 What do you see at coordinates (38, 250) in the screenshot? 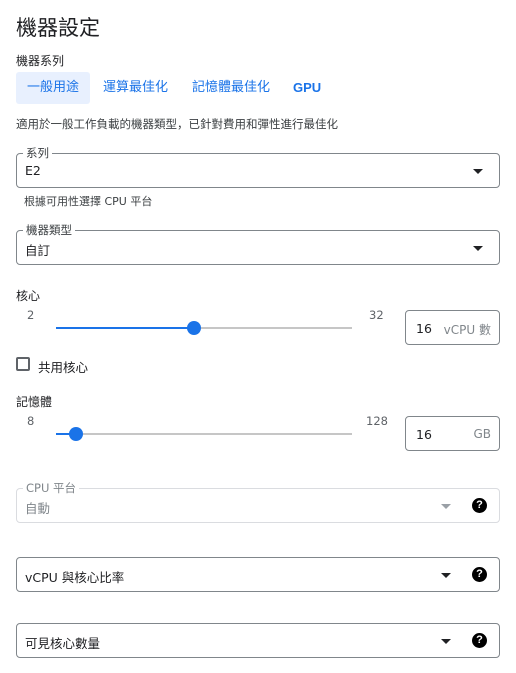
I see `machine-type-value: 自訂` at bounding box center [38, 250].